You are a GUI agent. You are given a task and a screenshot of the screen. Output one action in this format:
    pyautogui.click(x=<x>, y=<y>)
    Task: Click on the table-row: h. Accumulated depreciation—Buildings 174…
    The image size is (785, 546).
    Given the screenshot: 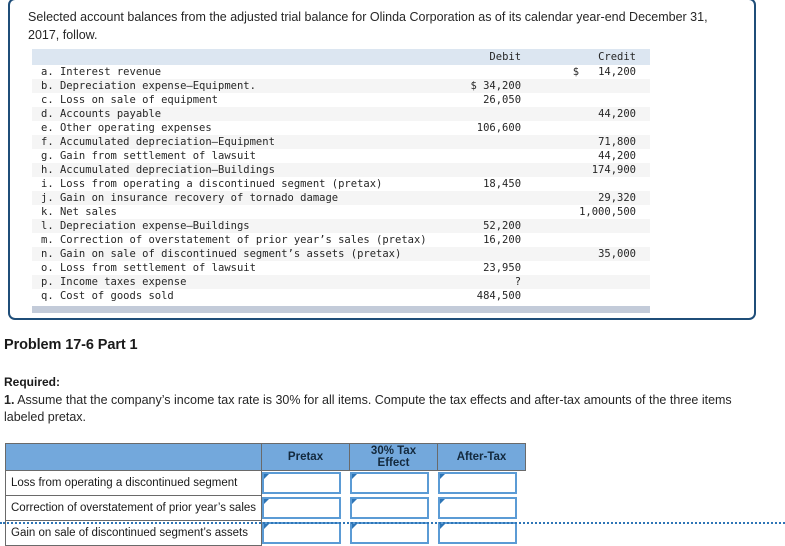 What is the action you would take?
    pyautogui.click(x=341, y=170)
    